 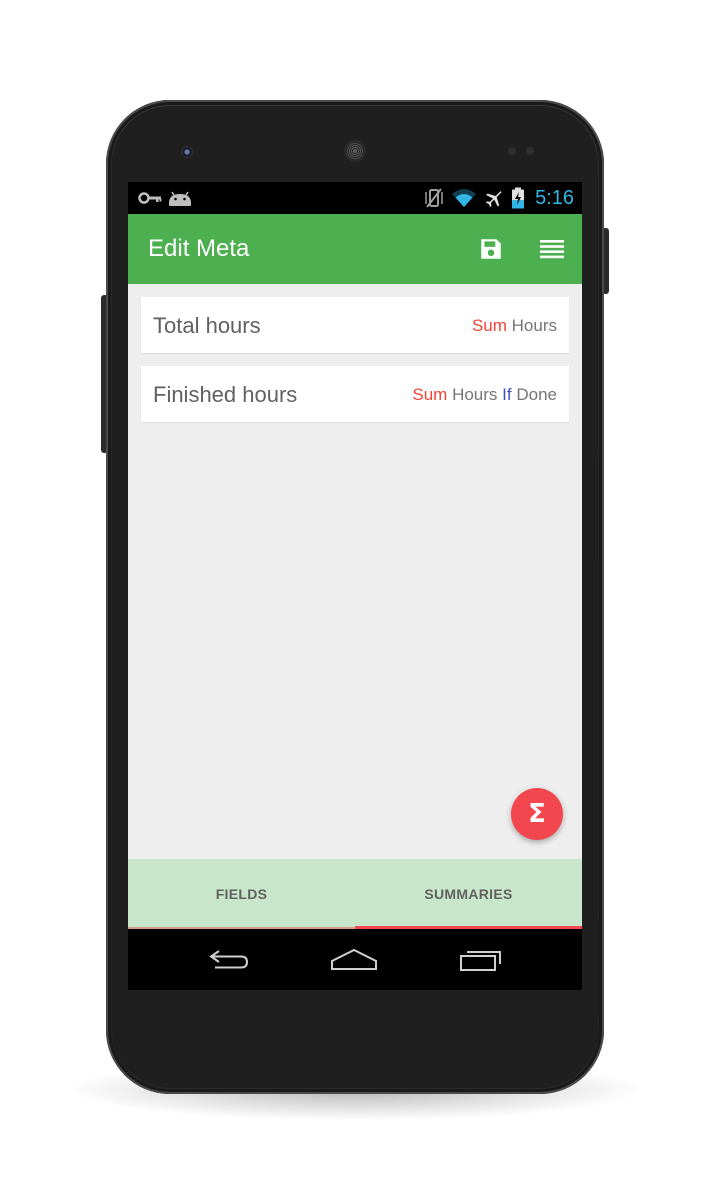 What do you see at coordinates (536, 394) in the screenshot?
I see `formula-condition-field: Done` at bounding box center [536, 394].